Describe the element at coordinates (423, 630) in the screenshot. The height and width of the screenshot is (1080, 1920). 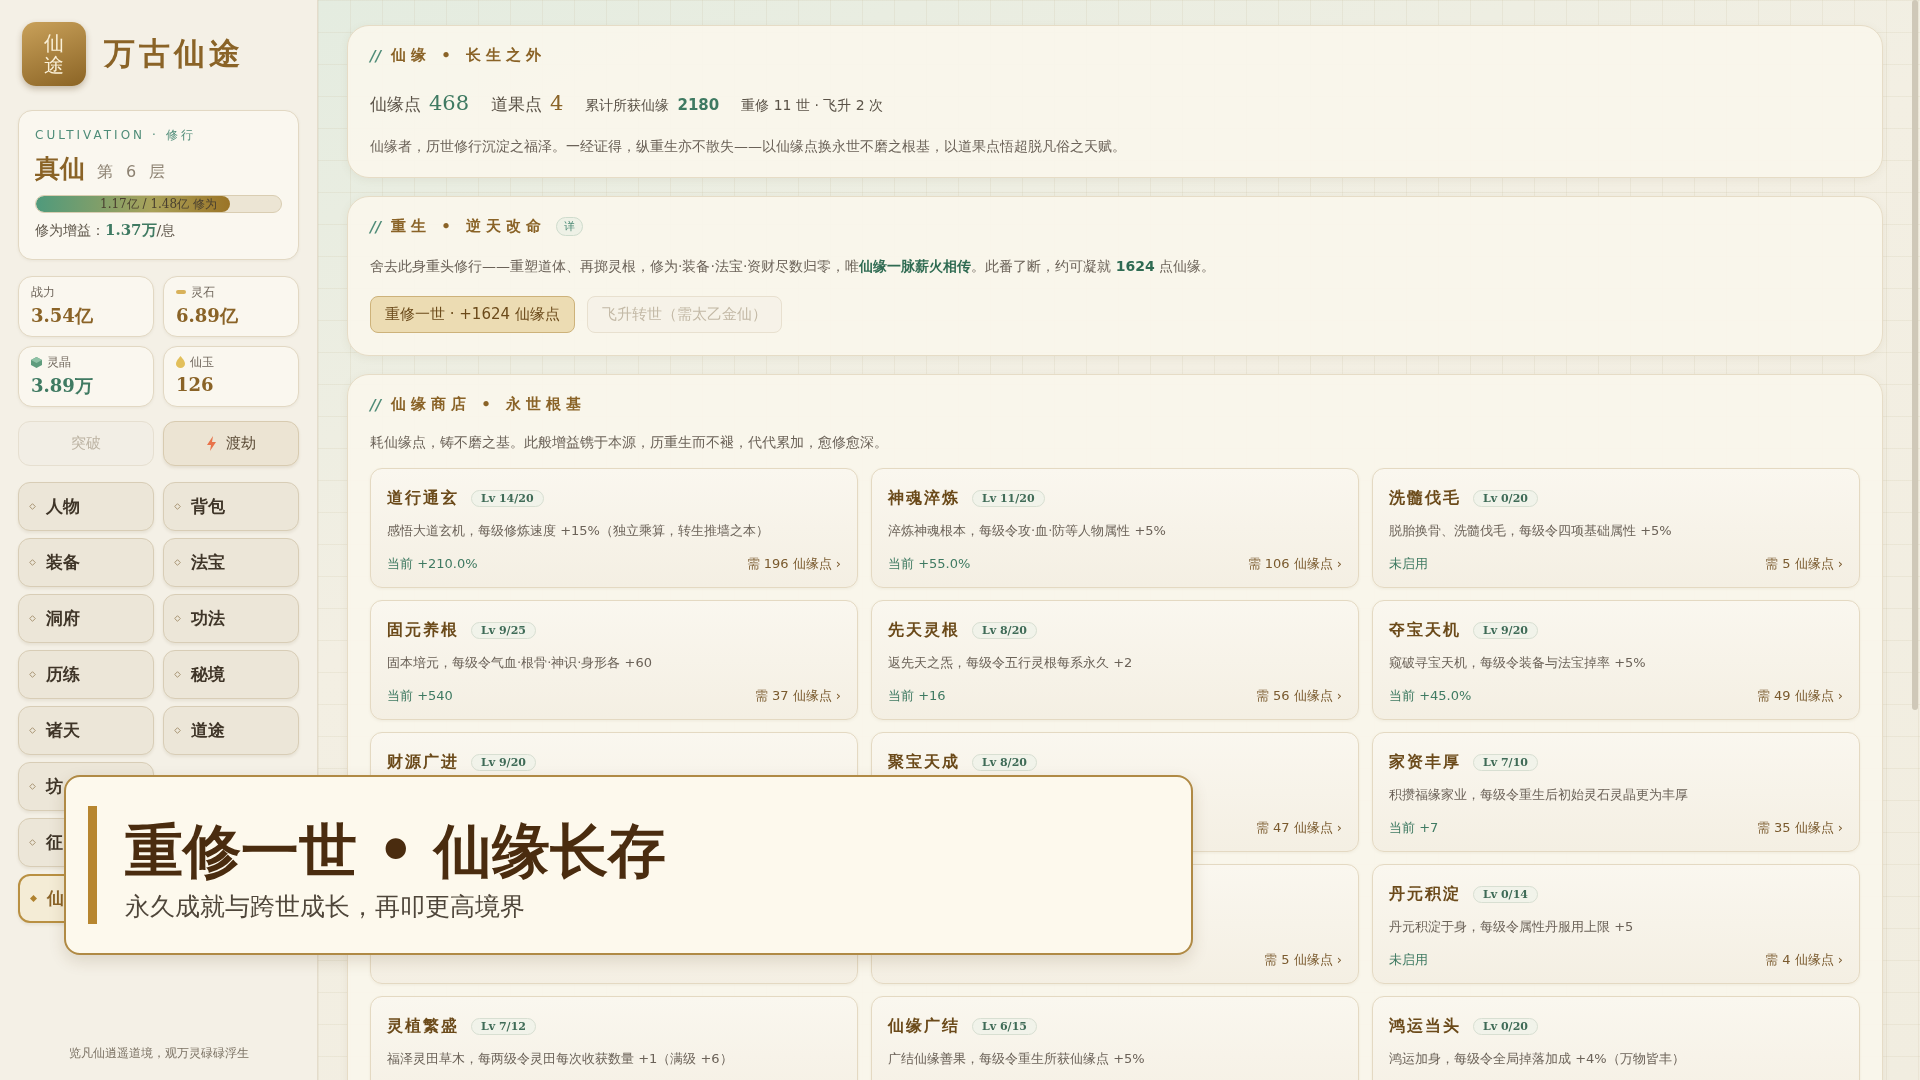
I see `upgrade-title: 固元养根` at that location.